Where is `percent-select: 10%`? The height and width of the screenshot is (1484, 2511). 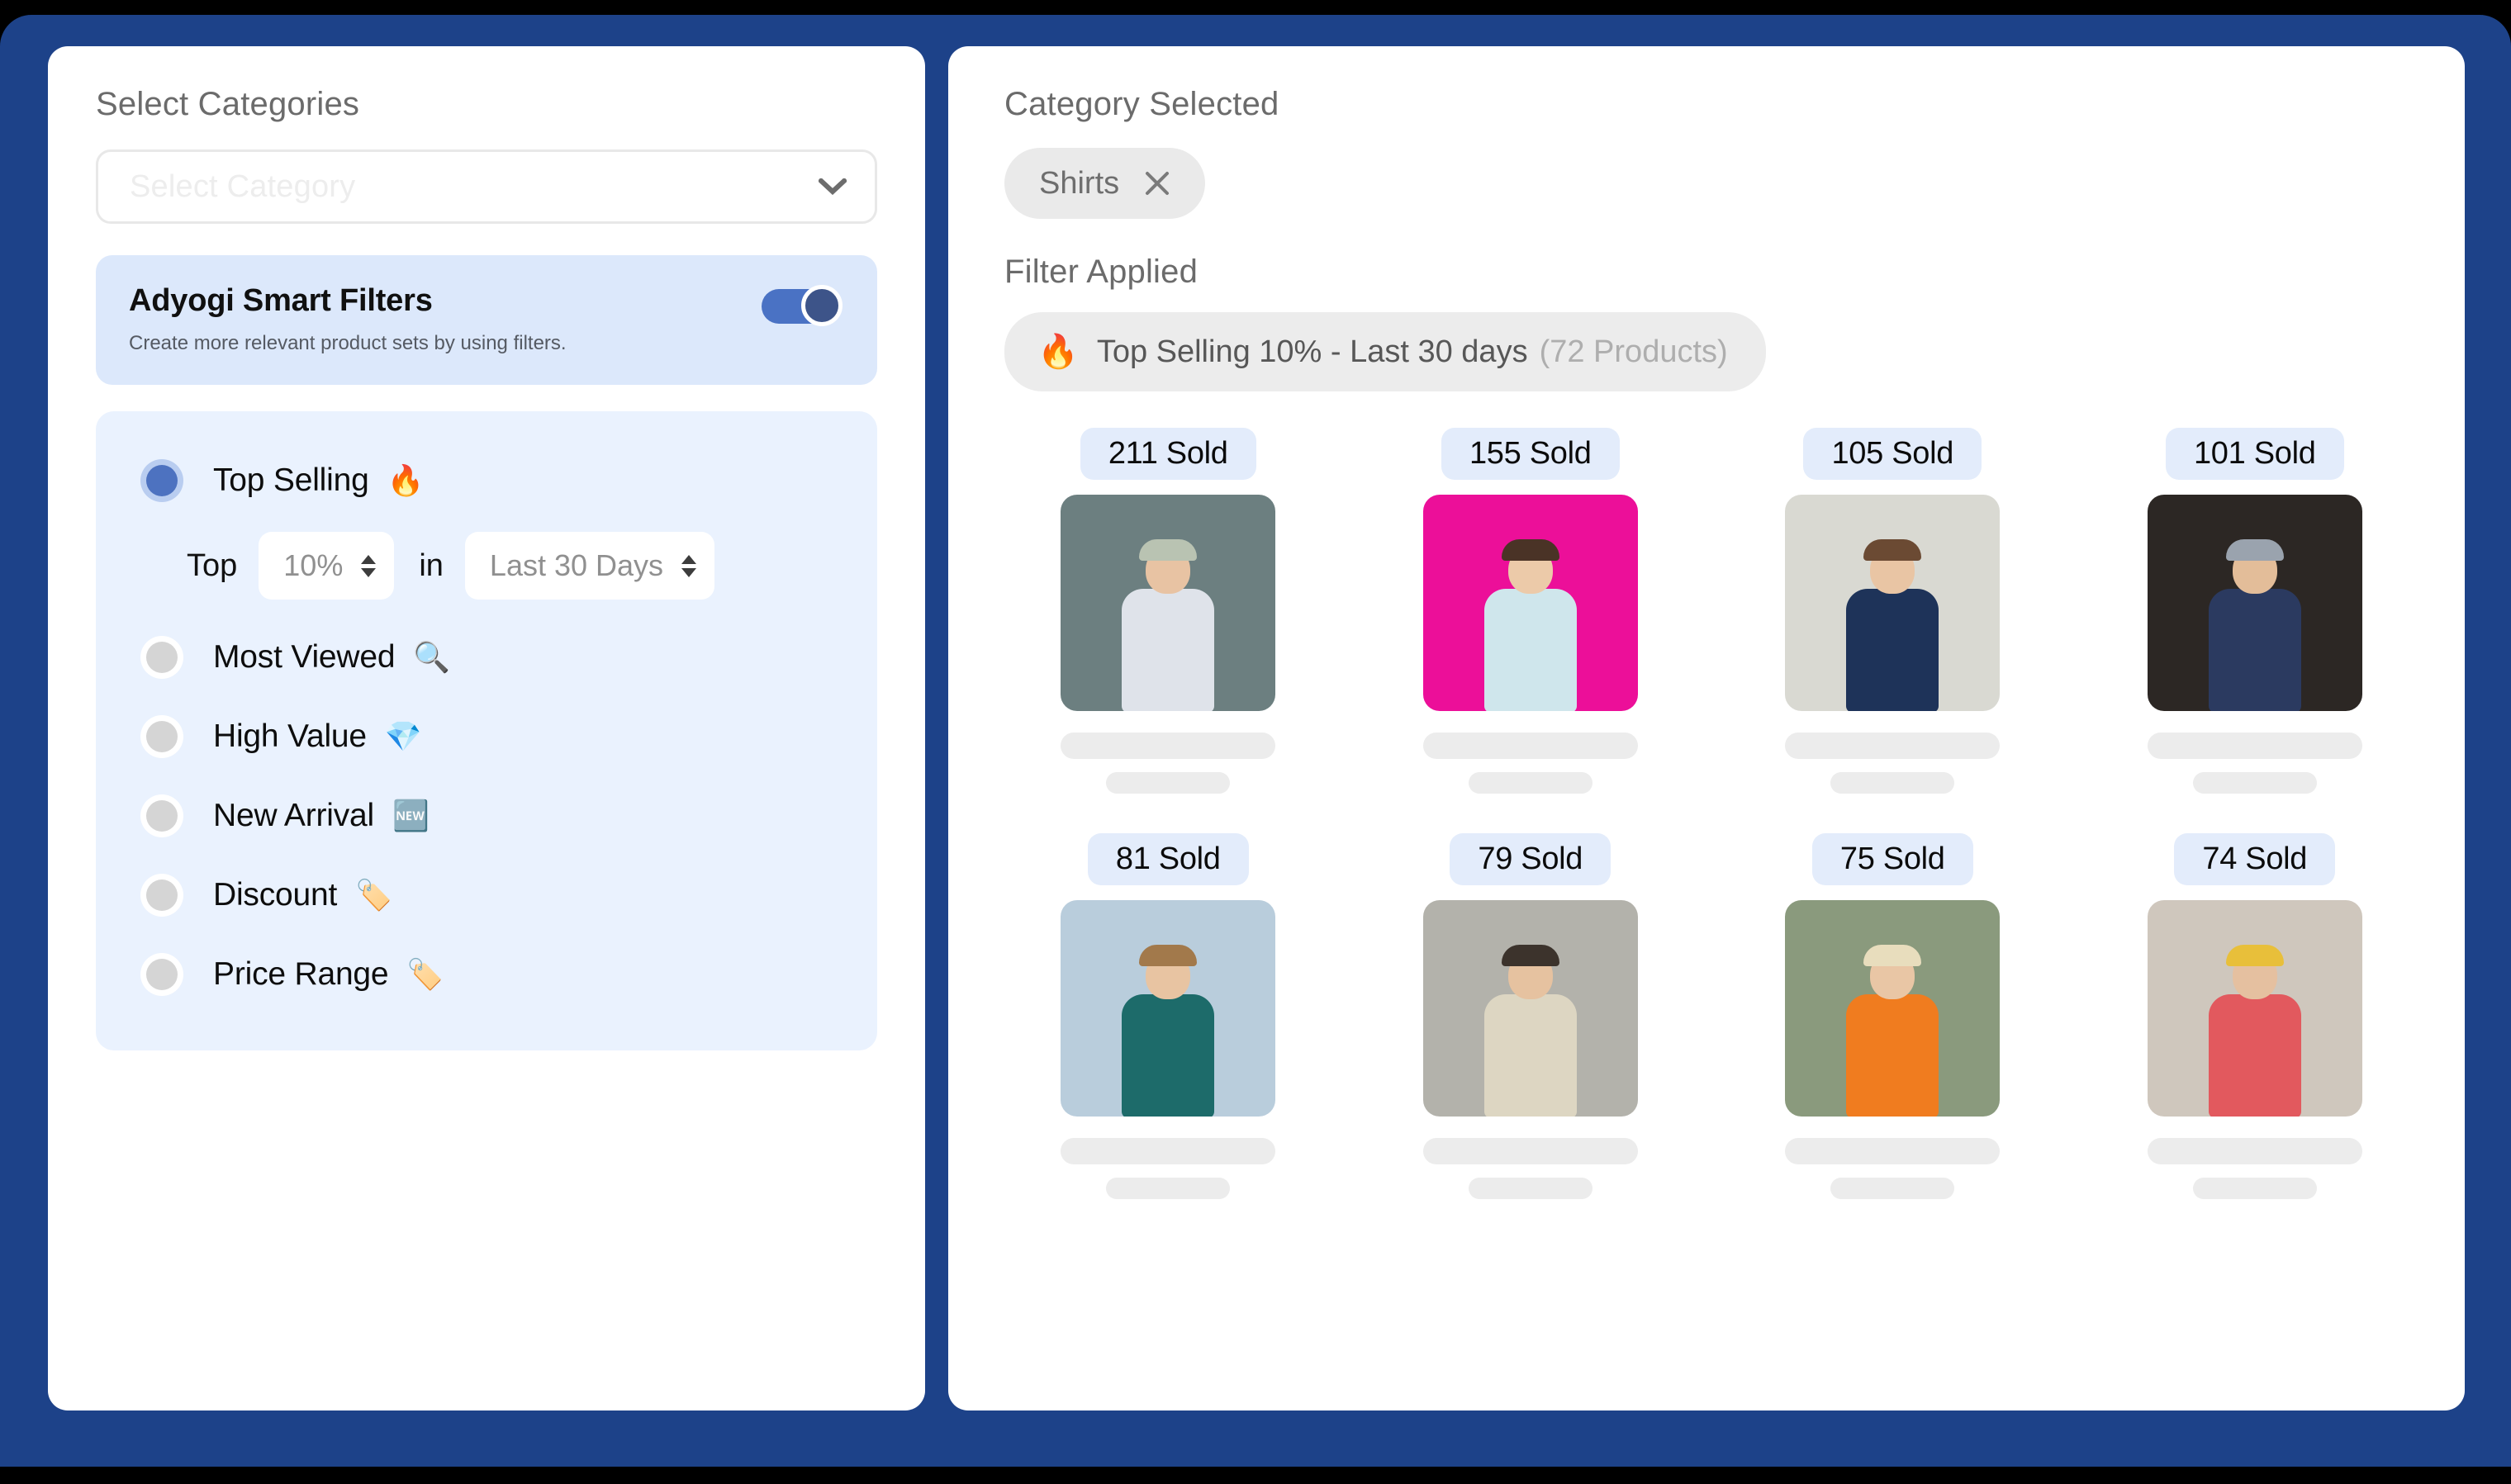
percent-select: 10% is located at coordinates (327, 566).